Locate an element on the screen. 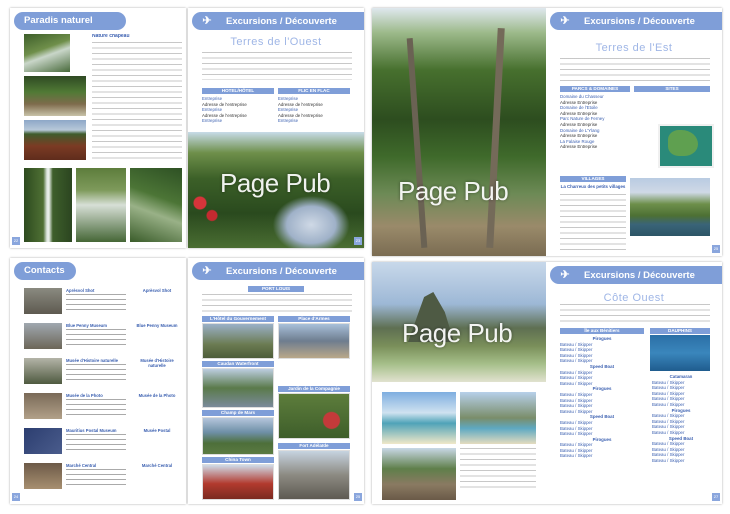 Image resolution: width=730 pixels, height=514 pixels. contact-name-right: Musée de la Photo is located at coordinates (157, 395).